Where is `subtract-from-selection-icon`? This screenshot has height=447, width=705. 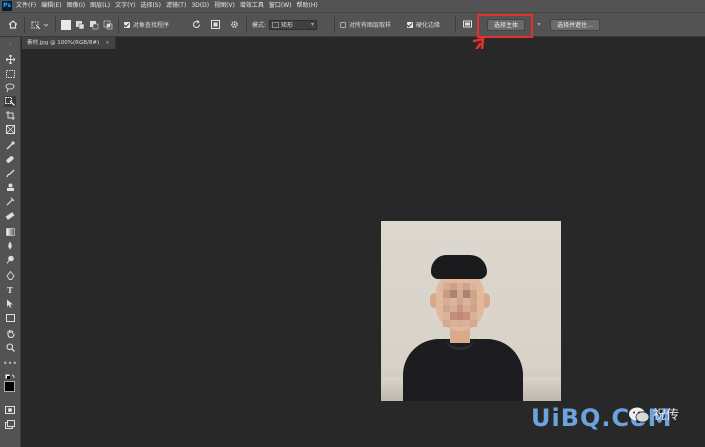
subtract-from-selection-icon is located at coordinates (94, 24).